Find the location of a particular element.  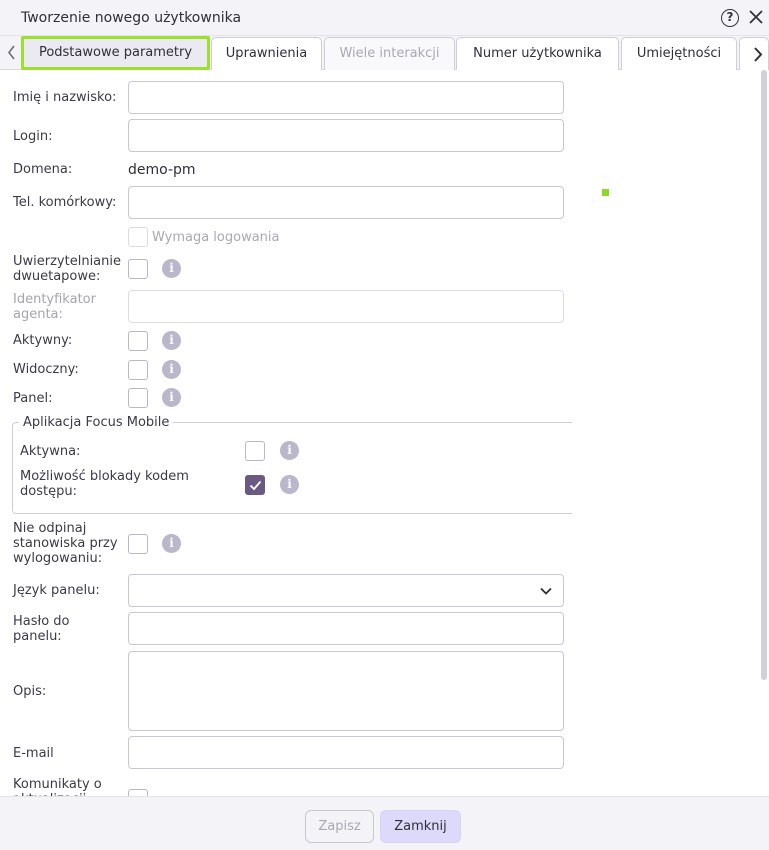

notifications-checkbox is located at coordinates (138, 792).